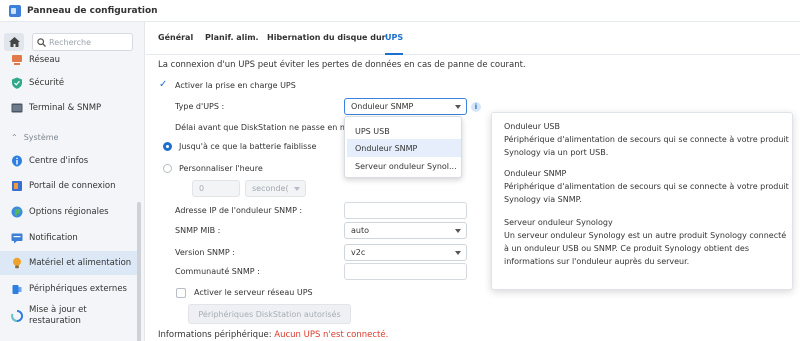 Image resolution: width=800 pixels, height=341 pixels. Describe the element at coordinates (167, 146) in the screenshot. I see `radio-battery-low` at that location.